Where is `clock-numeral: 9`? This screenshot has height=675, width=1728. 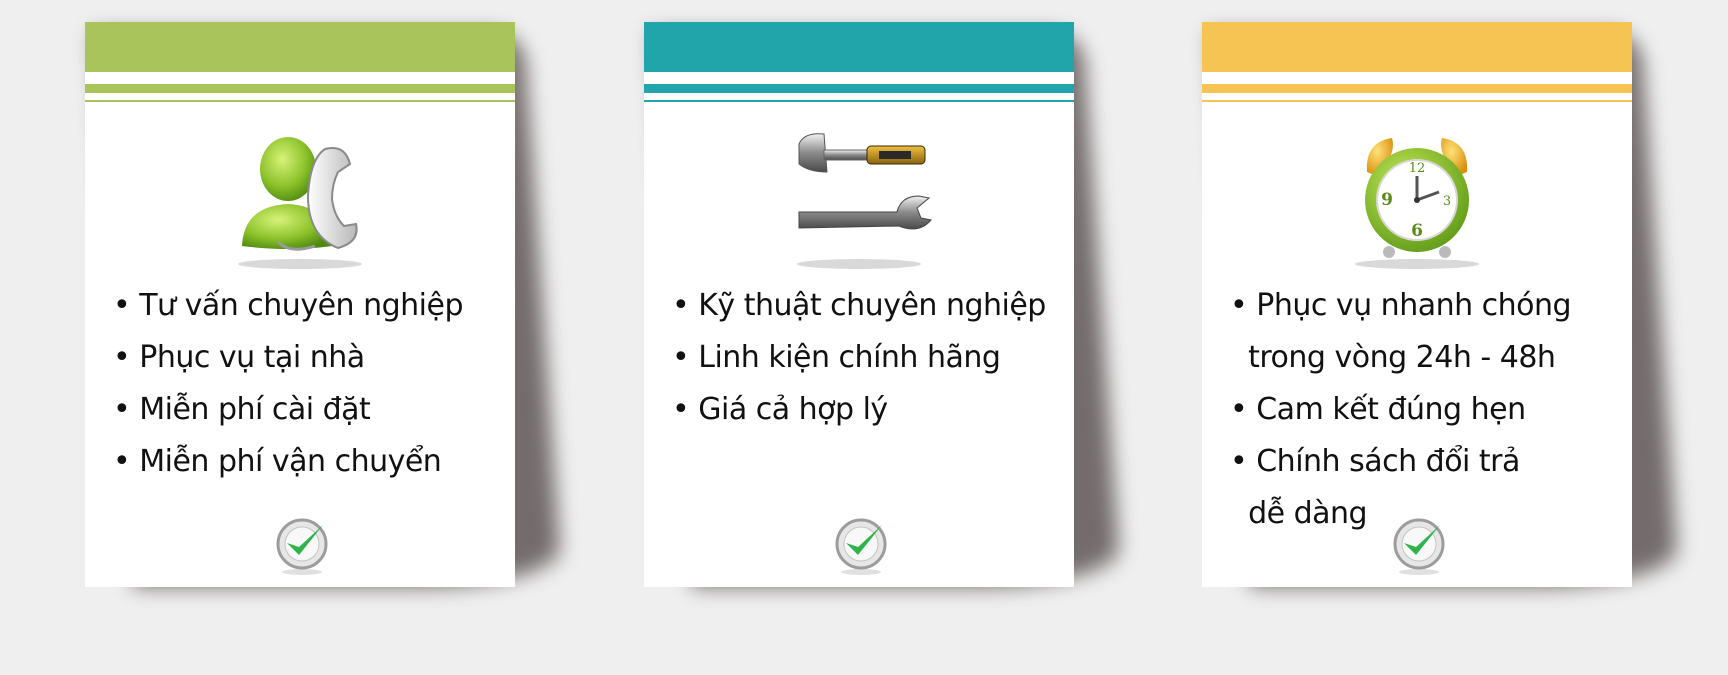 clock-numeral: 9 is located at coordinates (1387, 200).